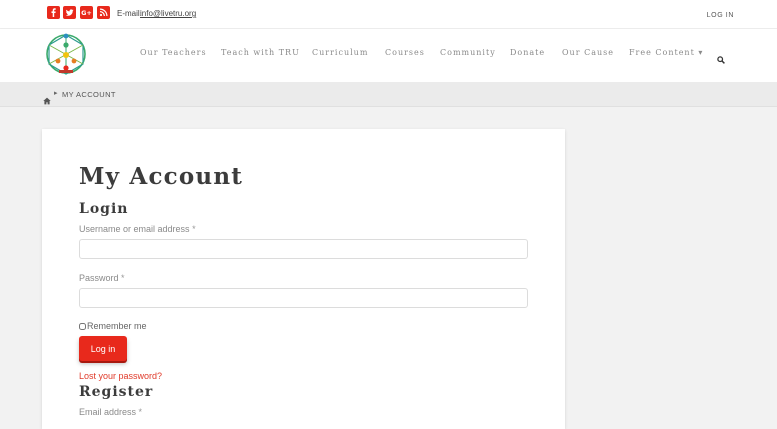 Image resolution: width=777 pixels, height=429 pixels. I want to click on facebook-icon, so click(53, 12).